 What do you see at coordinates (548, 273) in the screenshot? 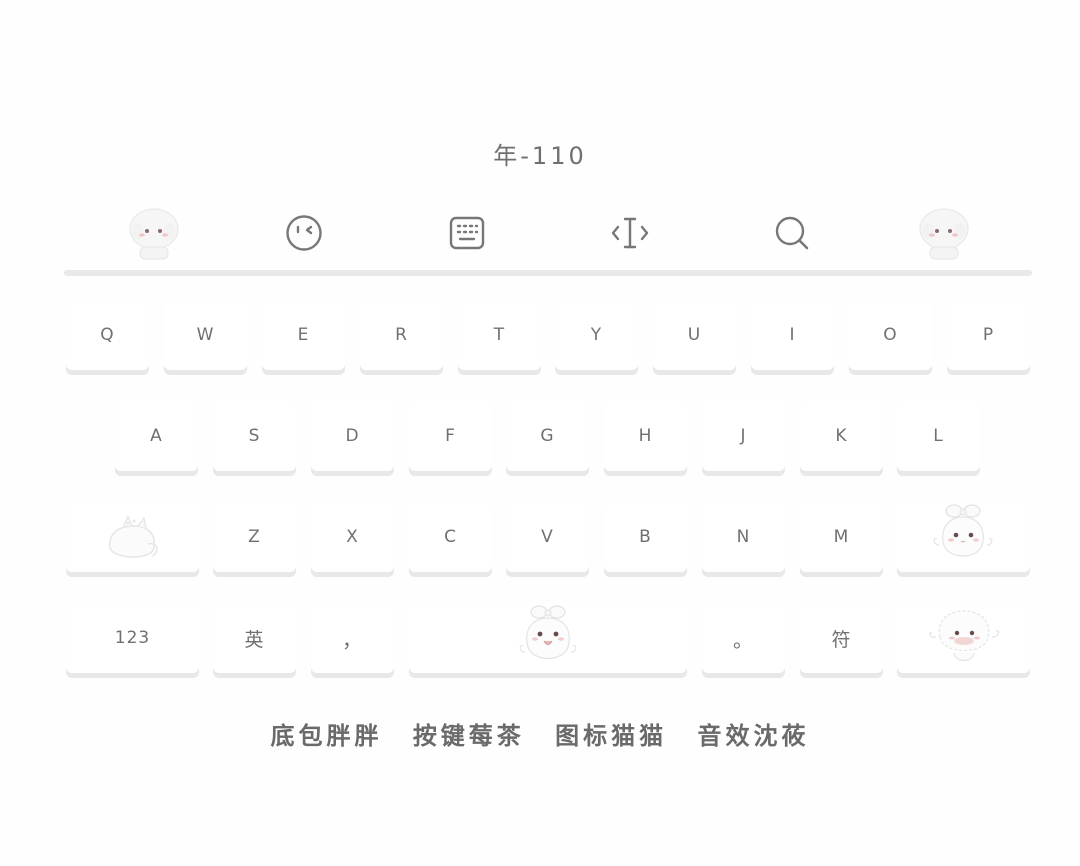
I see `toolbar-divider` at bounding box center [548, 273].